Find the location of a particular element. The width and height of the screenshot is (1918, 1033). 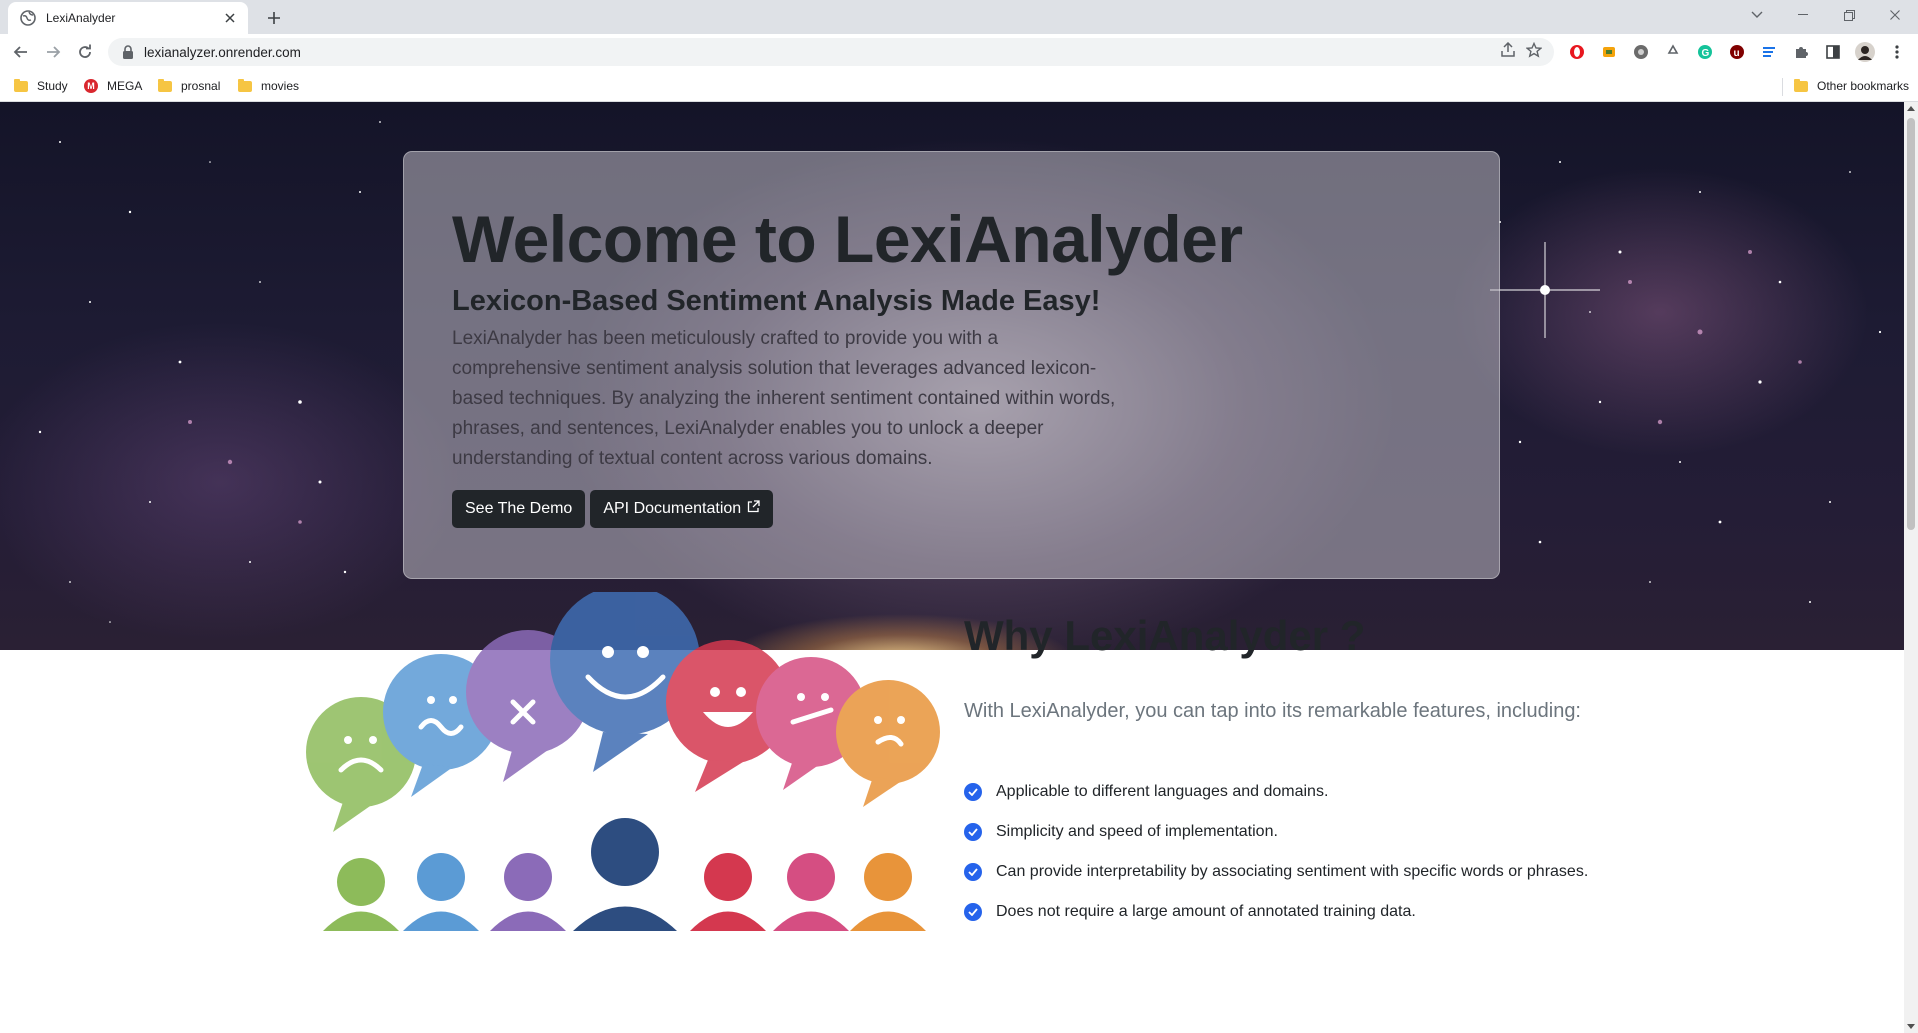

api-documentation-button: API Documentation is located at coordinates (682, 508).